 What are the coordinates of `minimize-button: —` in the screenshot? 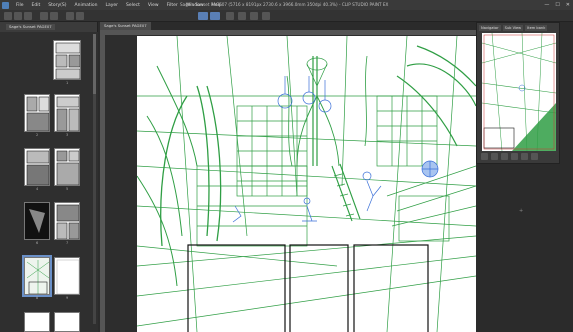 It's located at (546, 5).